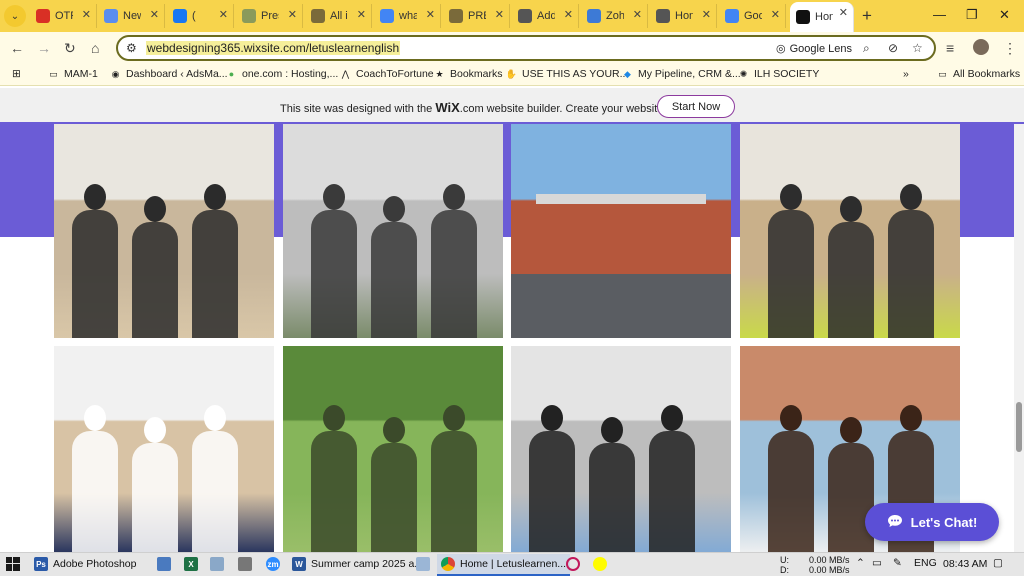  I want to click on lets-chat-button: Let's Chat!, so click(932, 522).